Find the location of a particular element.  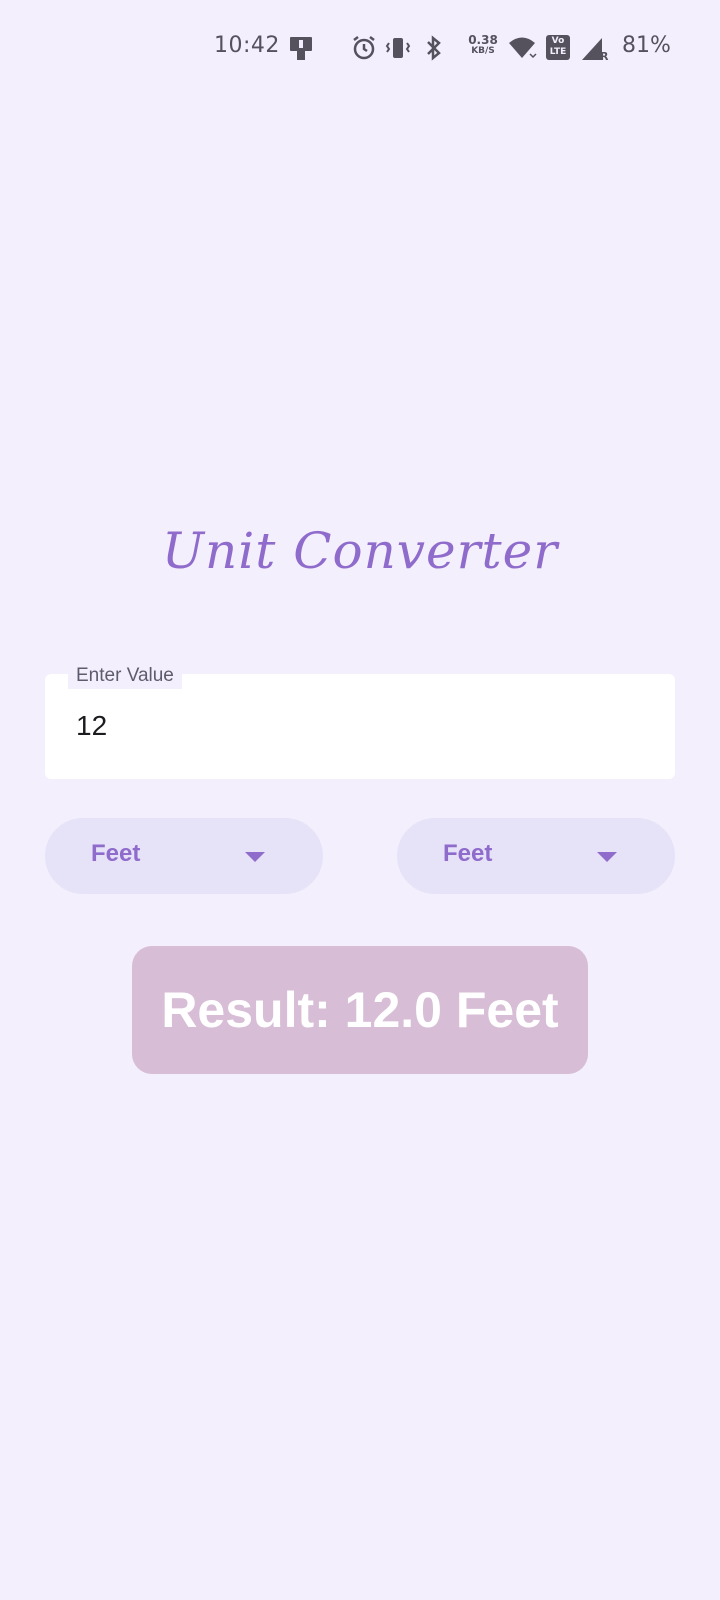

vibrate-icon is located at coordinates (398, 48).